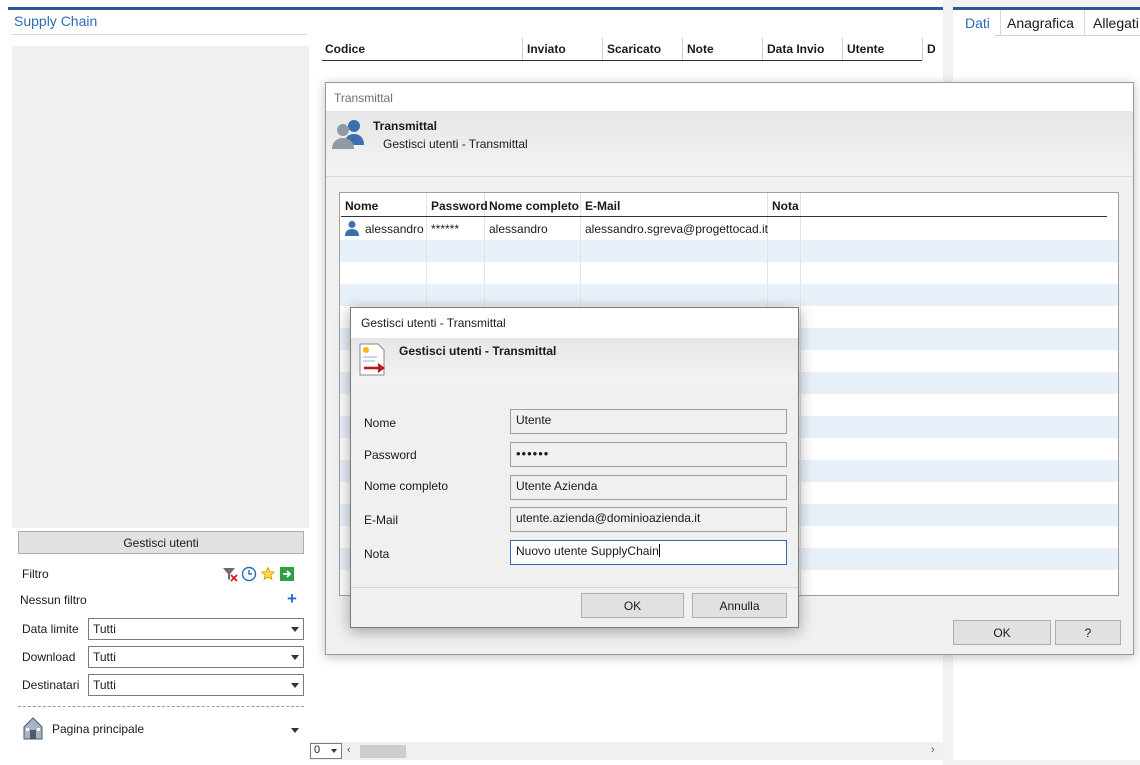 This screenshot has width=1140, height=765. What do you see at coordinates (785, 206) in the screenshot?
I see `col-nota: Nota` at bounding box center [785, 206].